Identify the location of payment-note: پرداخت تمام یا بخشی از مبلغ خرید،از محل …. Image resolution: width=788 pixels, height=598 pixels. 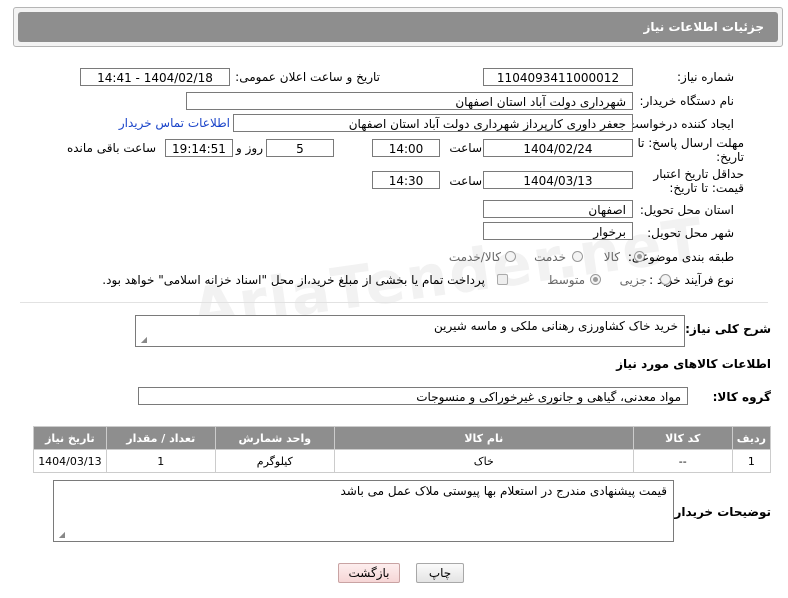
(293, 280).